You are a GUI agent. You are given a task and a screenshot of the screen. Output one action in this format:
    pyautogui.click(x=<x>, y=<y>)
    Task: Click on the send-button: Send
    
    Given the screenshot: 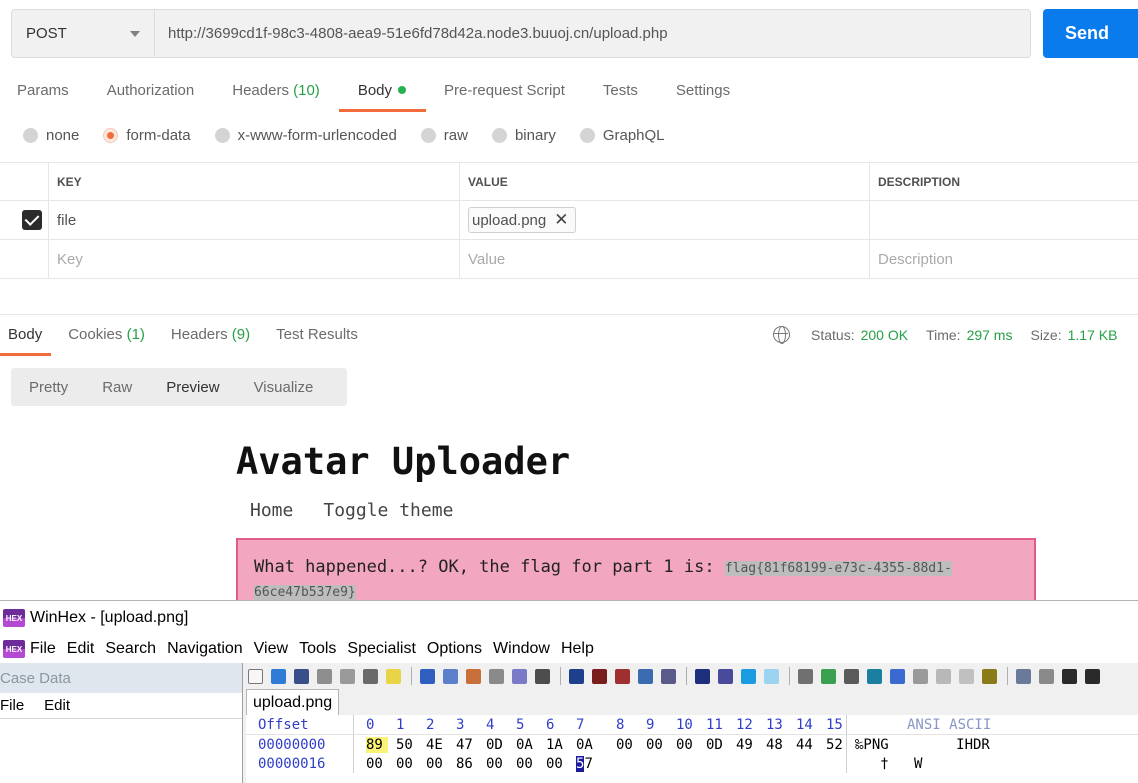 What is the action you would take?
    pyautogui.click(x=1090, y=33)
    